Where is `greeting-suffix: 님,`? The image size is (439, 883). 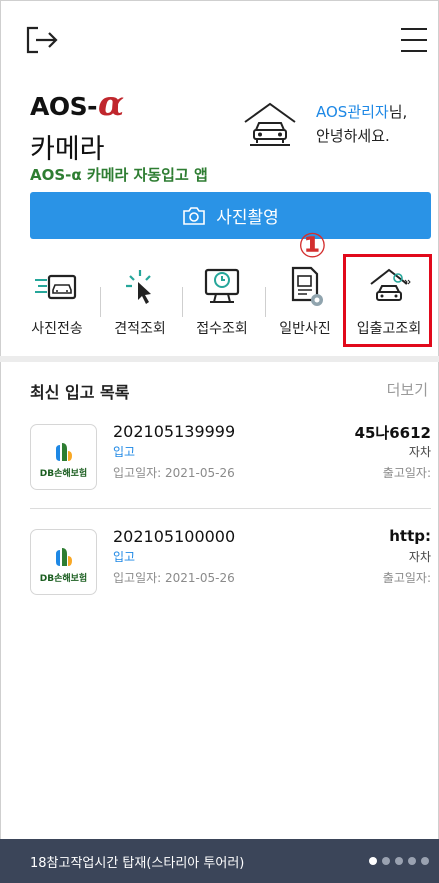
greeting-suffix: 님, is located at coordinates (398, 112).